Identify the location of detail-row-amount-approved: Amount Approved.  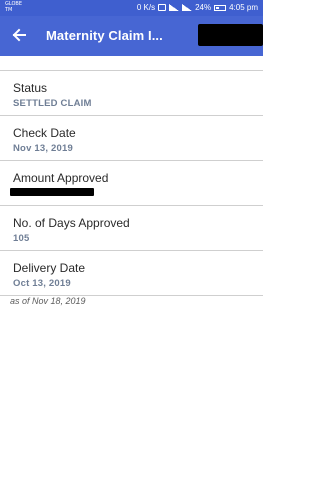
(131, 183).